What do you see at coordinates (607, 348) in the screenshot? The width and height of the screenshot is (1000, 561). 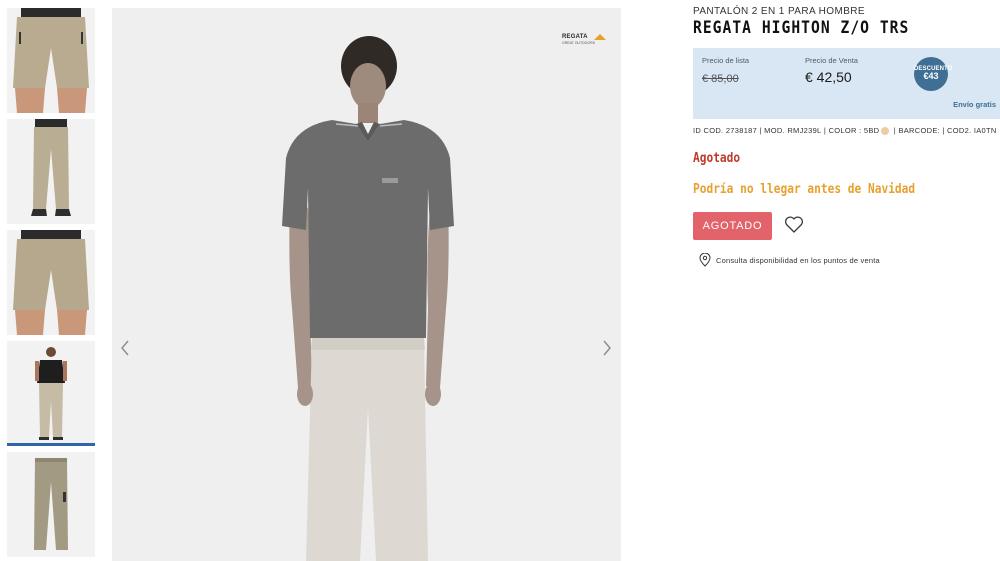 I see `chevron-right-icon` at bounding box center [607, 348].